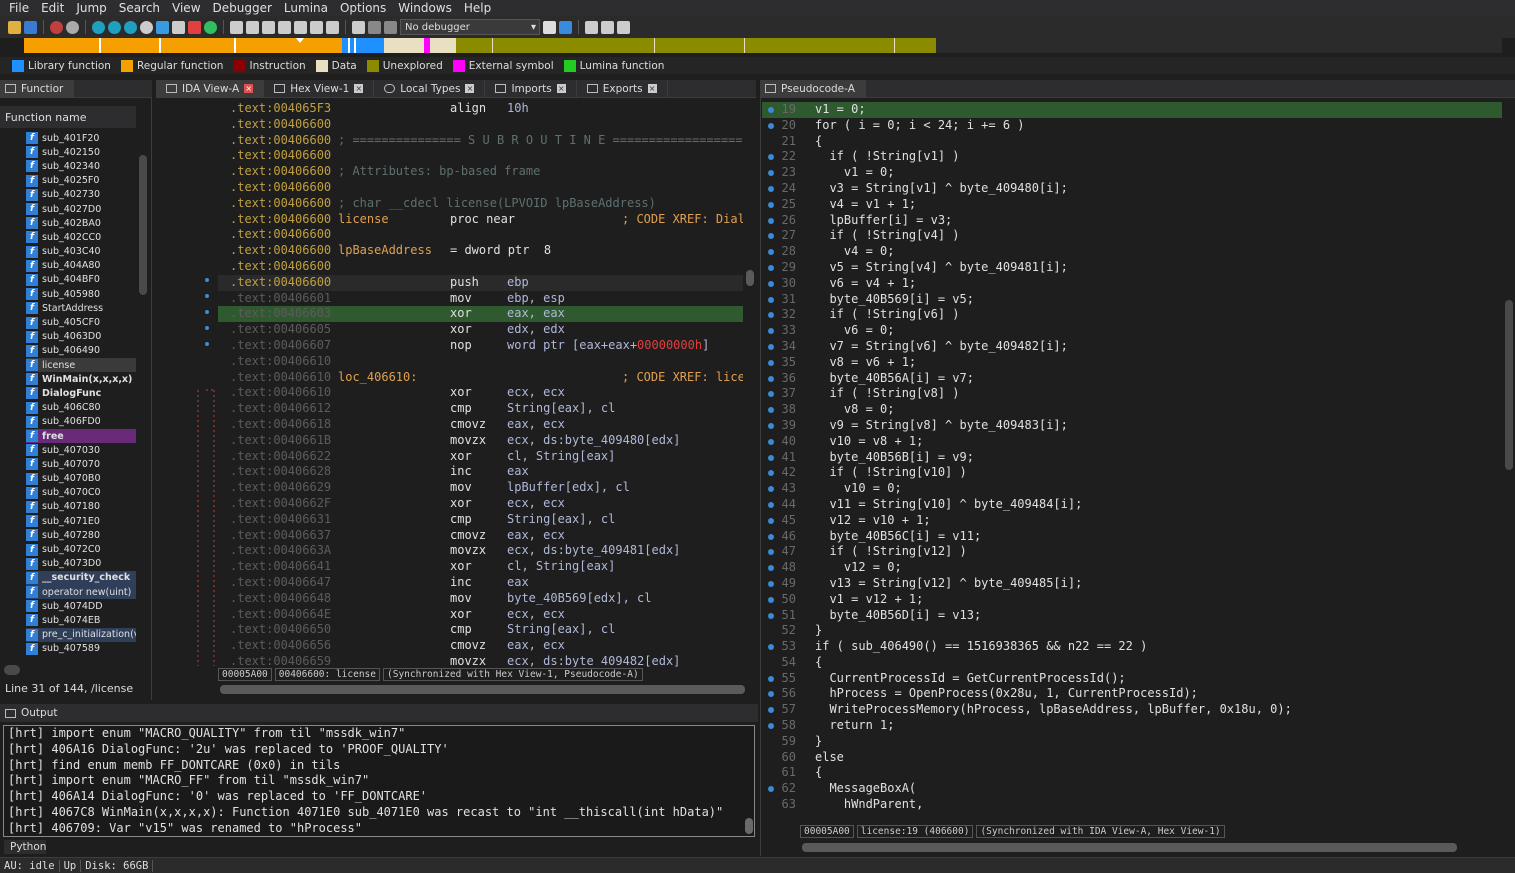  I want to click on pseudocode-line: 45 v12 = v10 + 1;, so click(1132, 521).